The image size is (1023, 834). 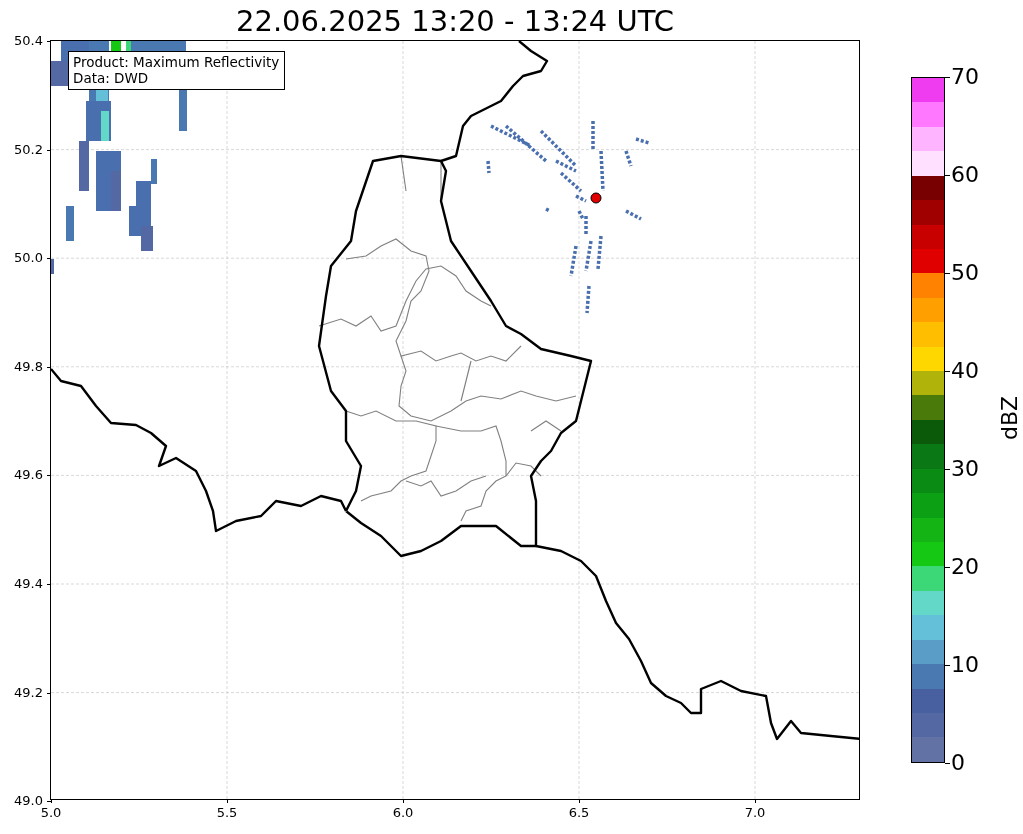 What do you see at coordinates (965, 77) in the screenshot?
I see `colorbar-tick-label: 70` at bounding box center [965, 77].